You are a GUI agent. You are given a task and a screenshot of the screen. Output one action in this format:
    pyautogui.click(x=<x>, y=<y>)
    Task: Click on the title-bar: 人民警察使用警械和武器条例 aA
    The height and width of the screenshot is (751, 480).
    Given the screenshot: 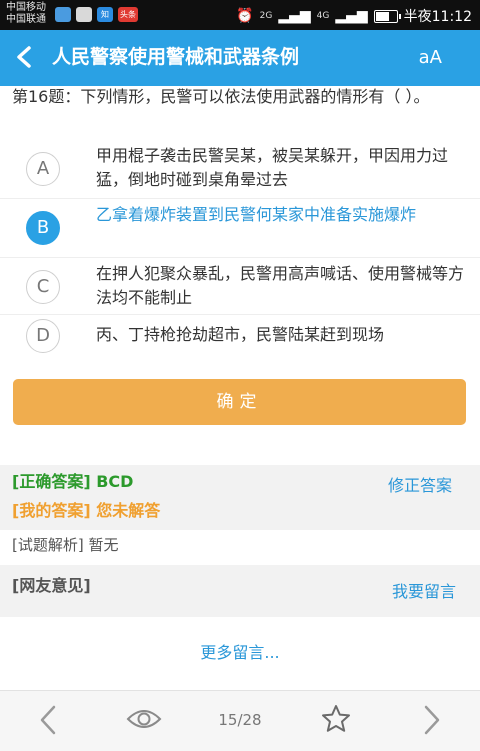 What is the action you would take?
    pyautogui.click(x=240, y=58)
    